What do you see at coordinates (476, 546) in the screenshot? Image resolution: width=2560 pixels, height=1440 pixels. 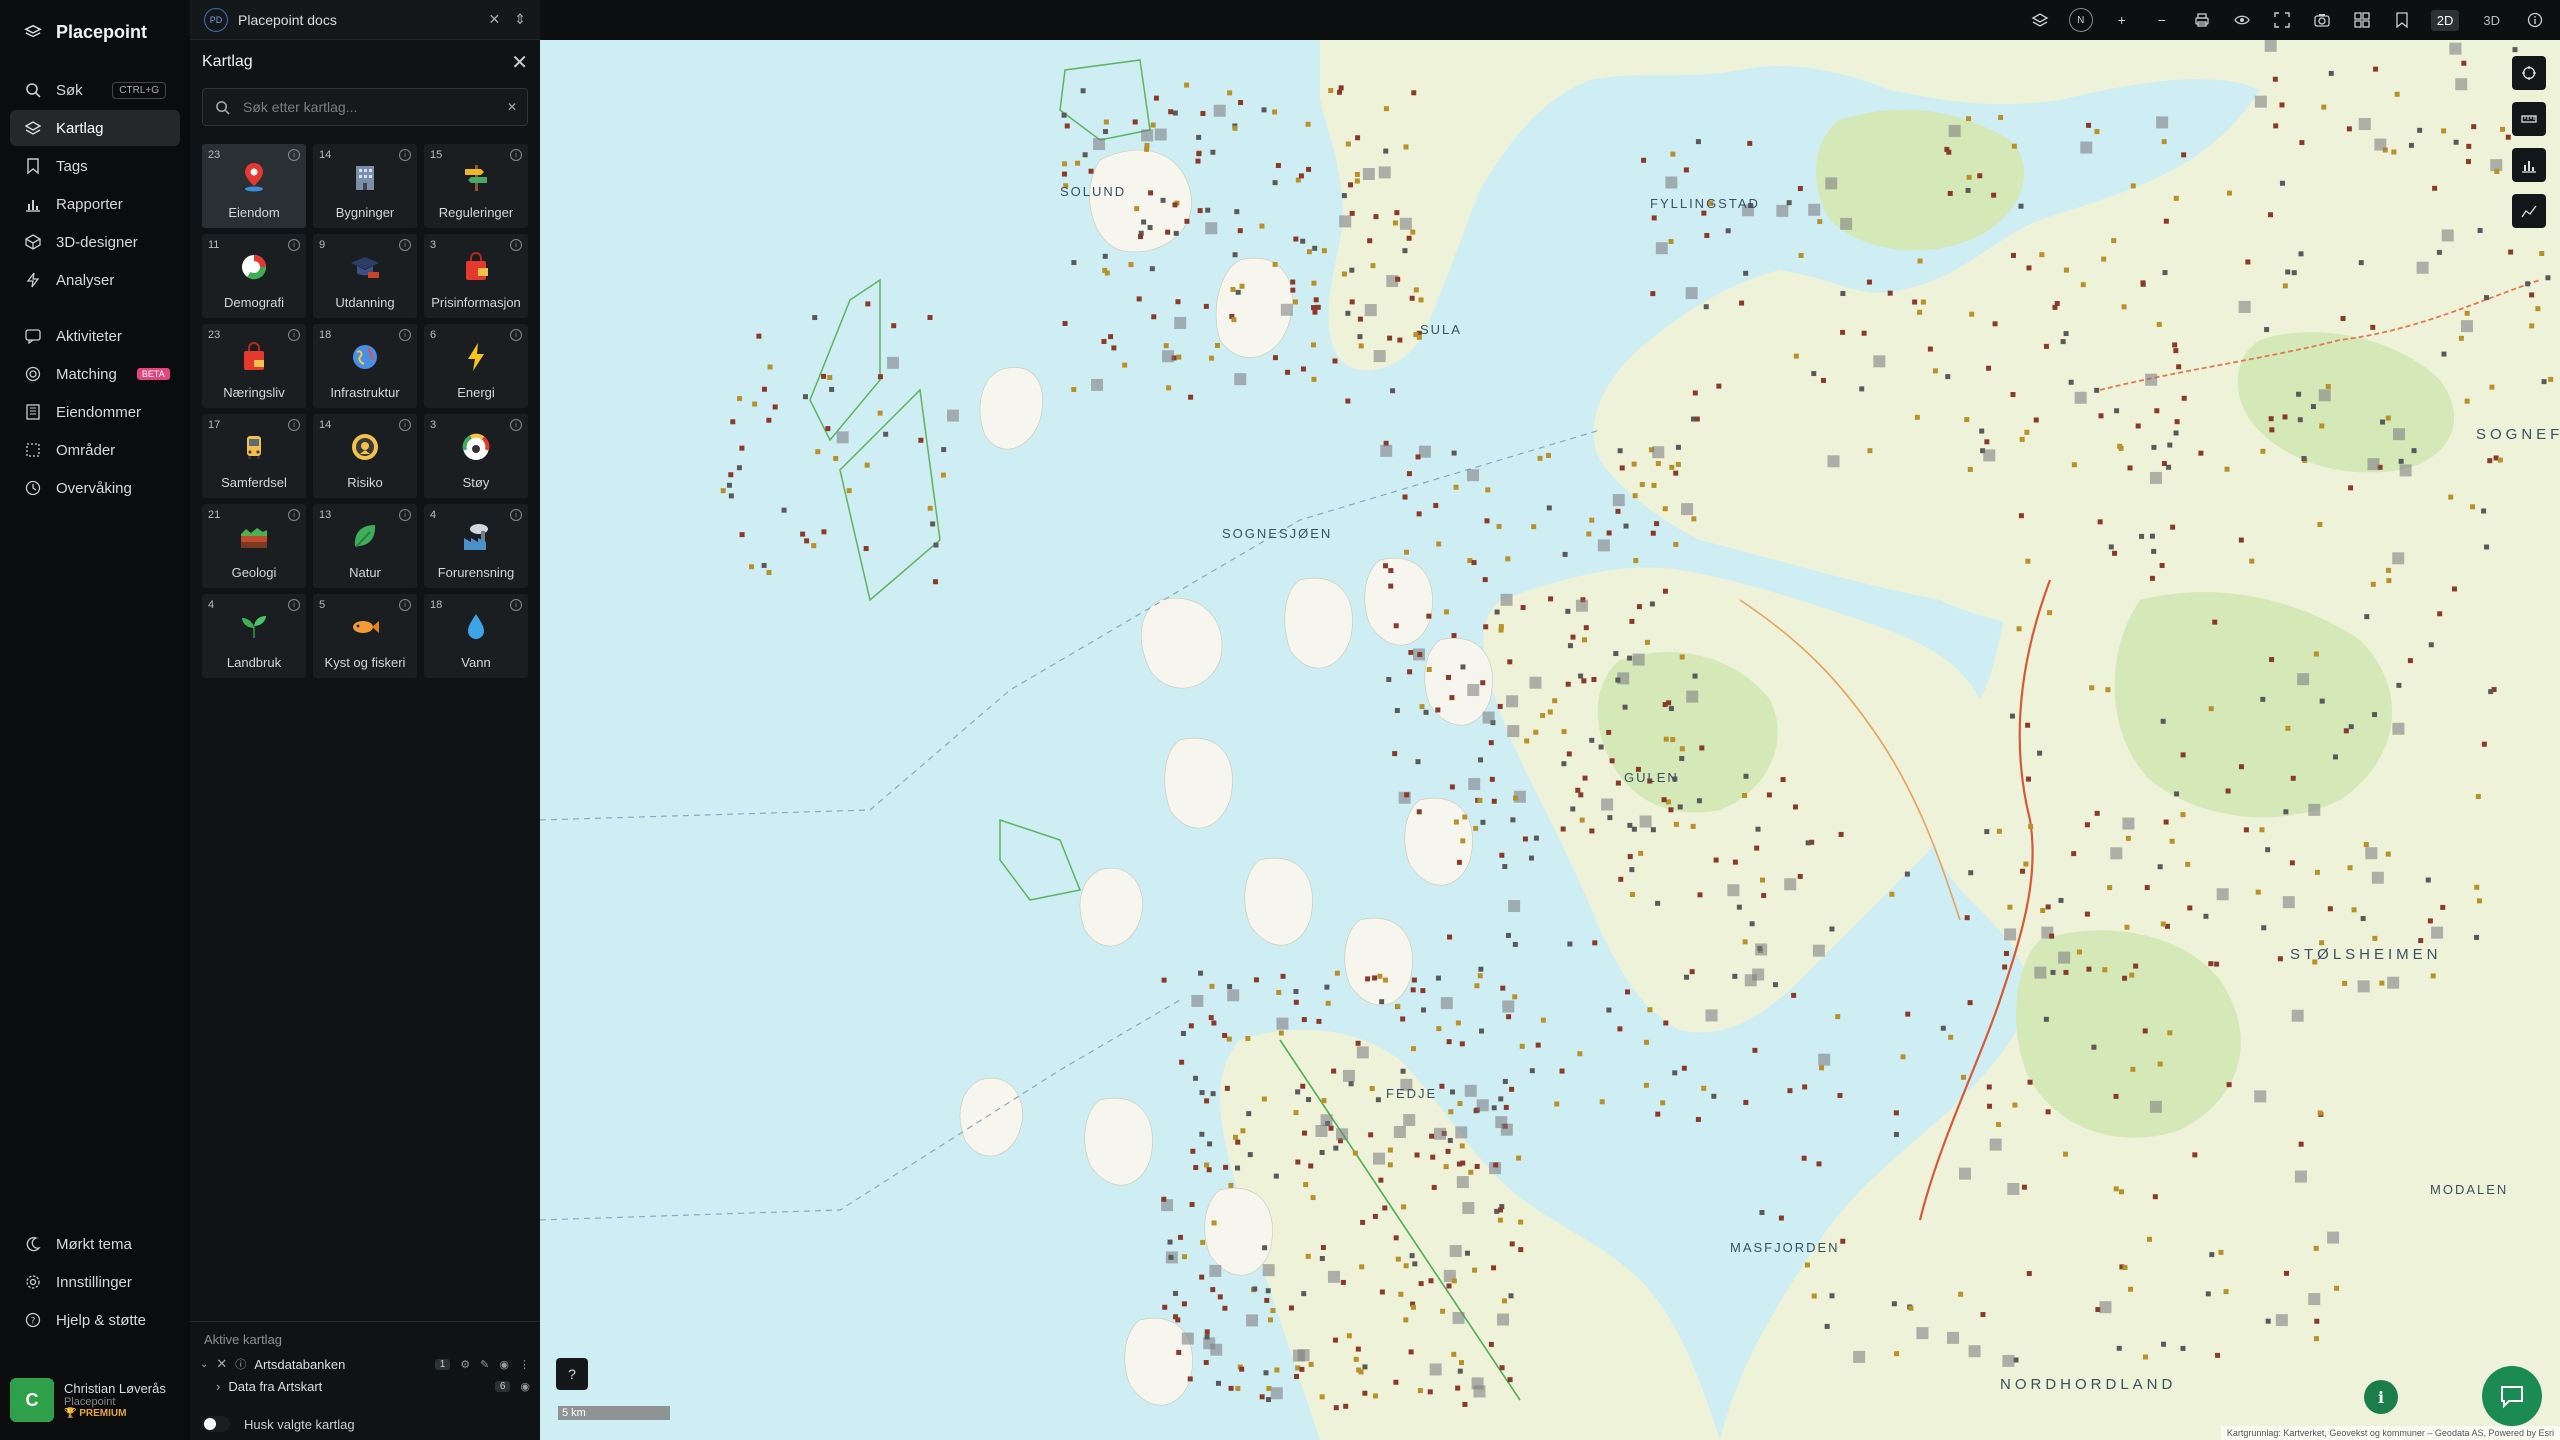 I see `category-forurensning: 4 i Forurensning` at bounding box center [476, 546].